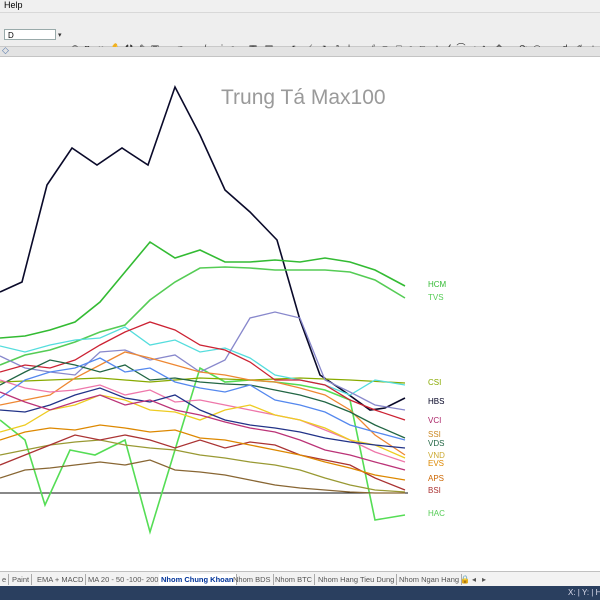 The height and width of the screenshot is (600, 600). I want to click on tab-nhom-chung-khoan: Nhom Chung Khoan, so click(198, 579).